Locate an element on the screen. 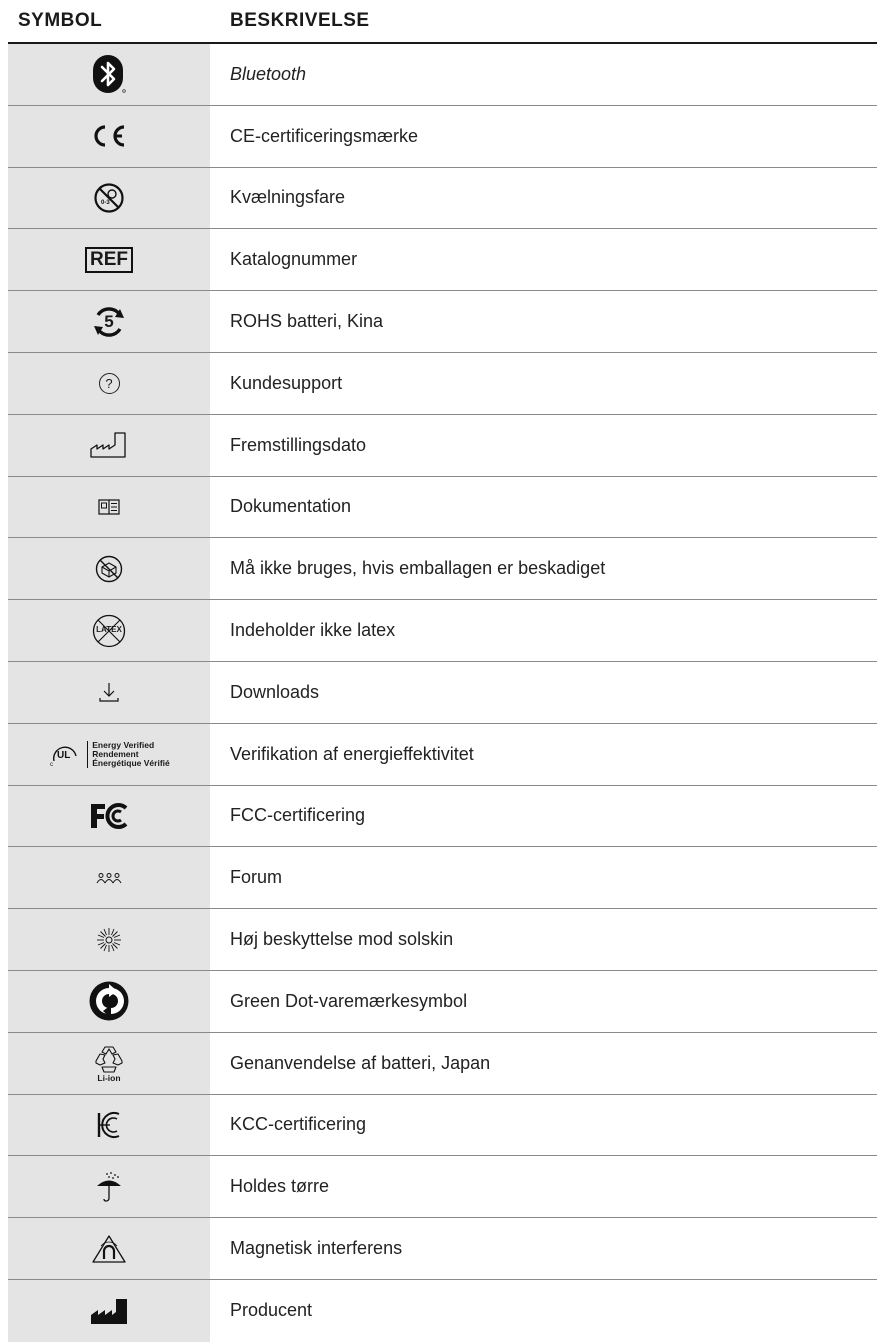  symbol-cell: REF is located at coordinates (109, 260).